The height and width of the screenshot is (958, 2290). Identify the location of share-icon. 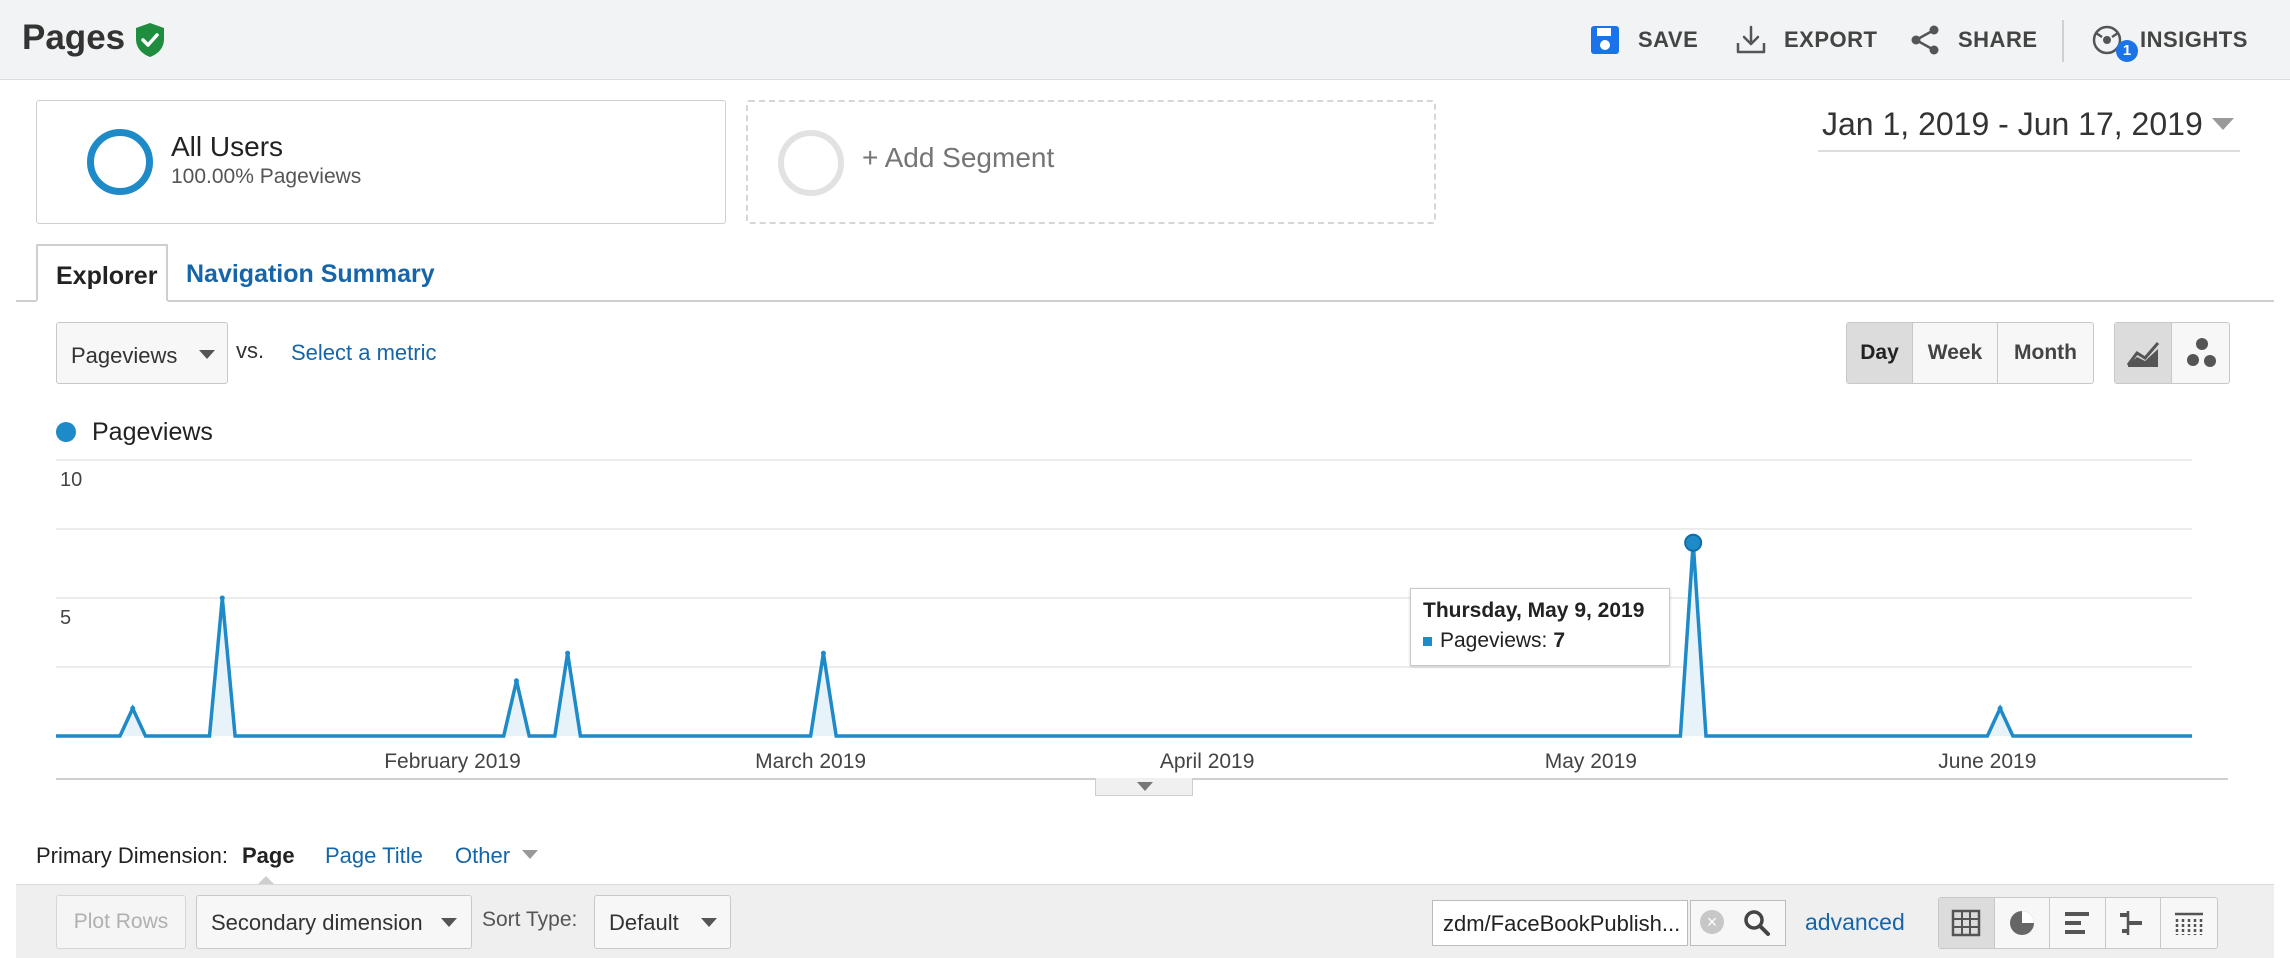
(1925, 40).